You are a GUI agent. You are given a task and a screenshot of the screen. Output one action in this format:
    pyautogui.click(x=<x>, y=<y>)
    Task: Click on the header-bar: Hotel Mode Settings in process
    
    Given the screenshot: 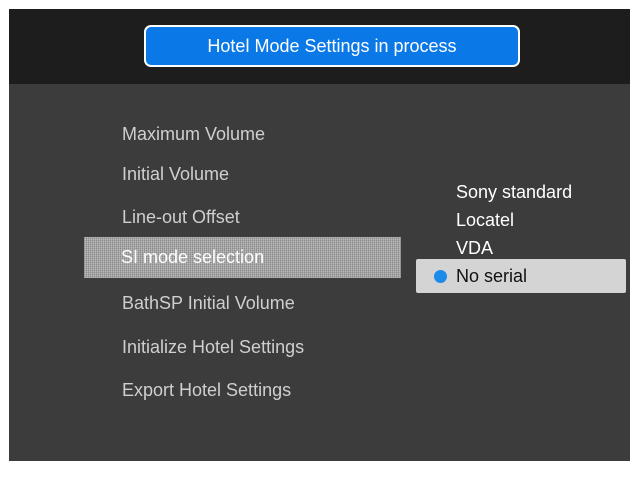 What is the action you would take?
    pyautogui.click(x=319, y=46)
    